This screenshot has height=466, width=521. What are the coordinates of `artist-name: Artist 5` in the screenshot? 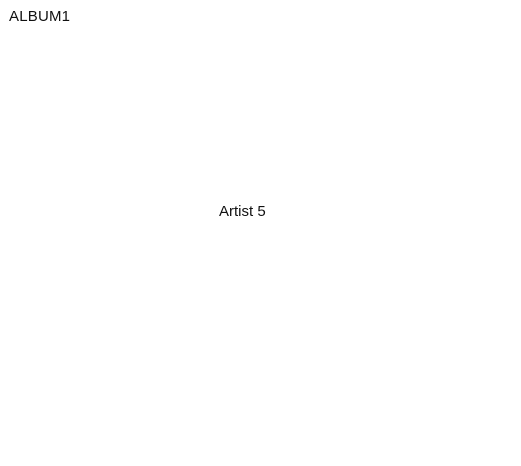 It's located at (242, 211).